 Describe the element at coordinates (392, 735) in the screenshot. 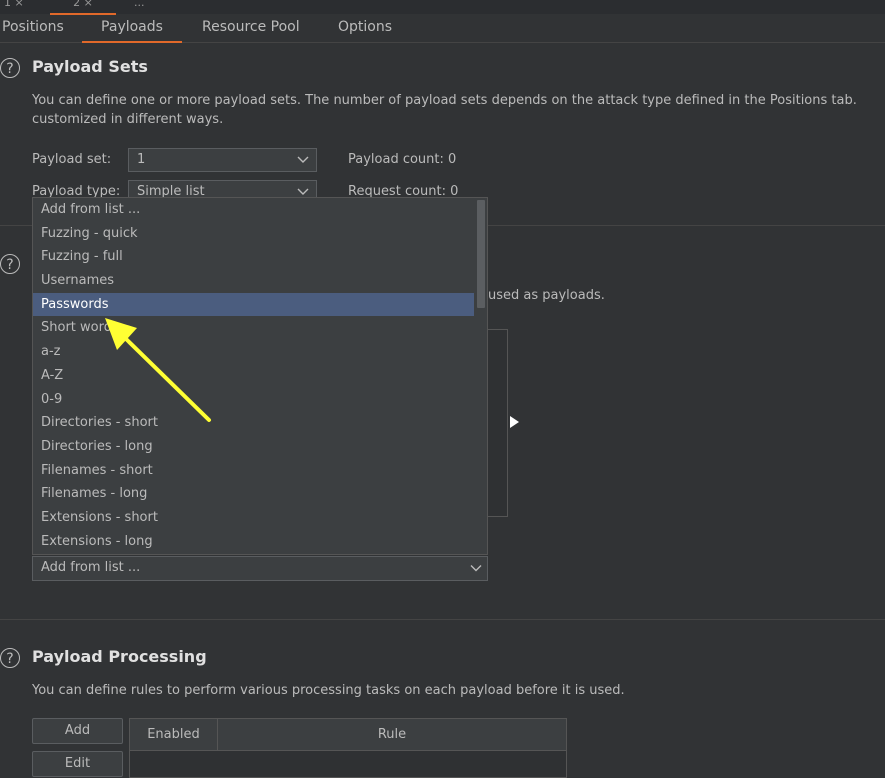

I see `column-header-rule: Rule` at that location.